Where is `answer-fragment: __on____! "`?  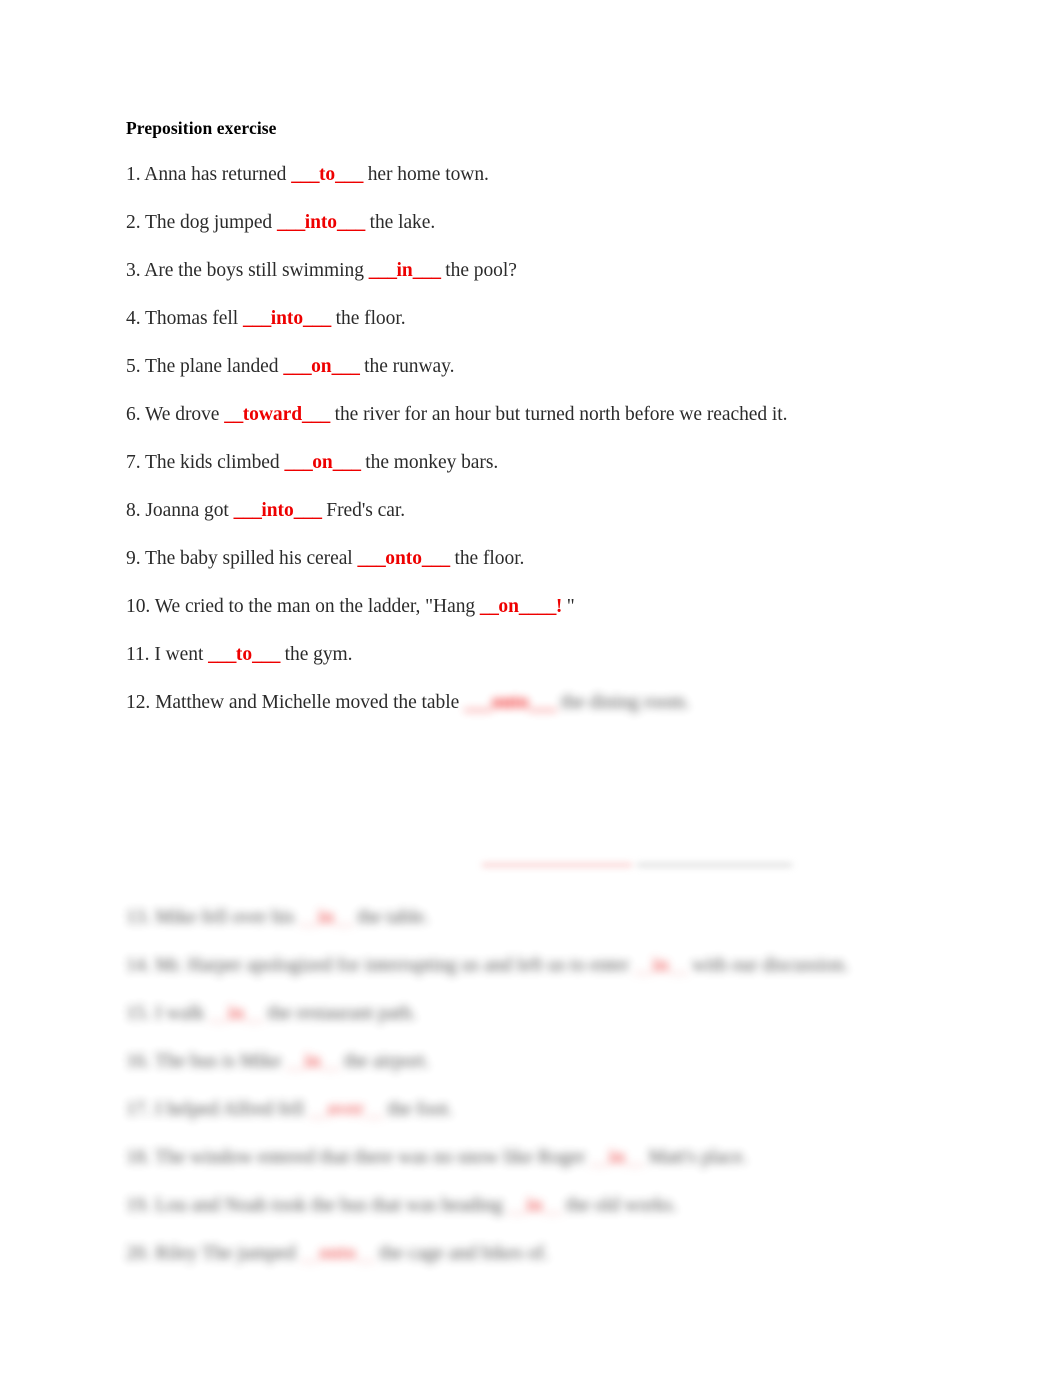
answer-fragment: __on____! " is located at coordinates (527, 606).